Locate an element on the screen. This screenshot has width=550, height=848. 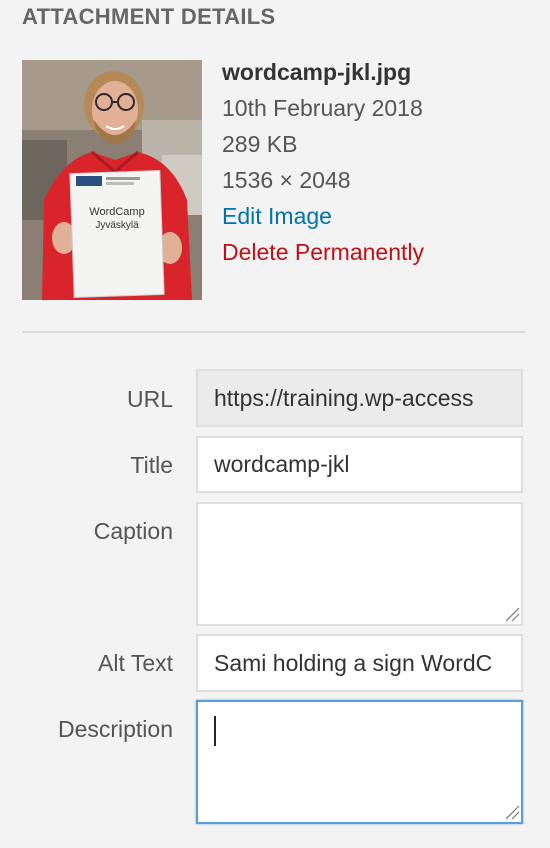
photo-thumbnail is located at coordinates (112, 180).